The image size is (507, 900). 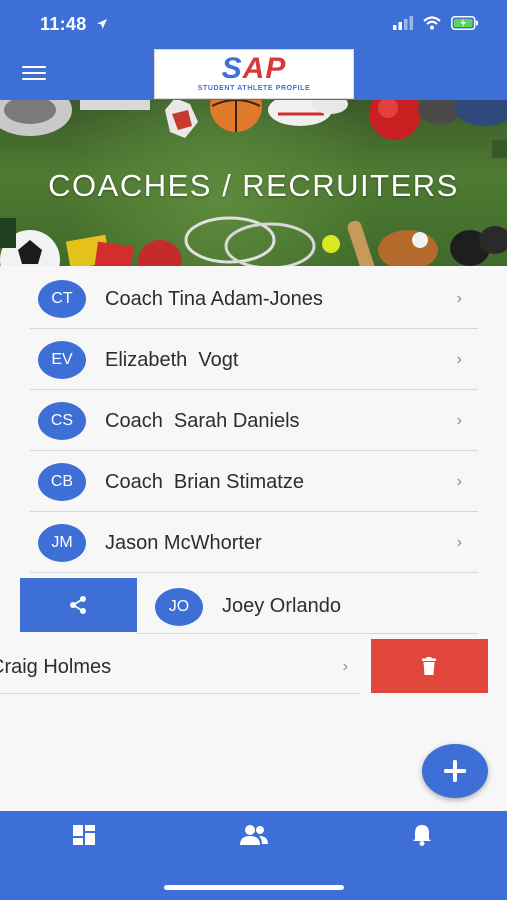 I want to click on location-arrow-icon, so click(x=102, y=24).